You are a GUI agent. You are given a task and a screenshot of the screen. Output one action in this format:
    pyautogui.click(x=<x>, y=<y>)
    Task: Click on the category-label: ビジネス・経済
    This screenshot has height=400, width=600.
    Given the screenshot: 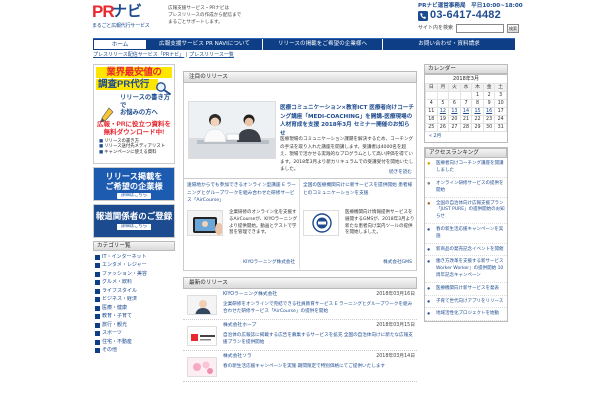 What is the action you would take?
    pyautogui.click(x=120, y=299)
    